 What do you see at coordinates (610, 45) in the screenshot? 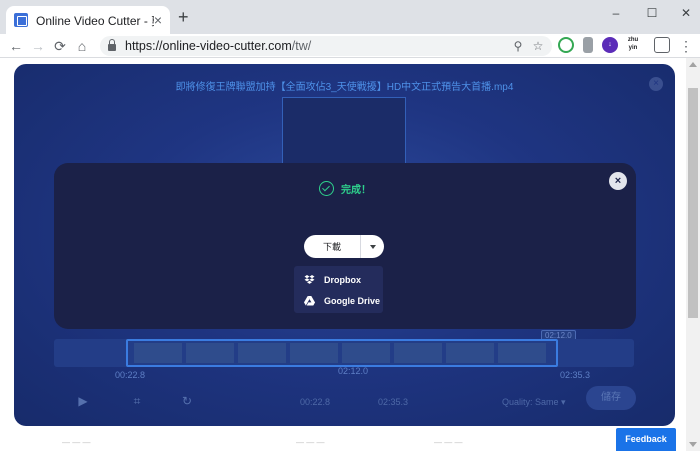
I see `download-extension-icon: ↓` at bounding box center [610, 45].